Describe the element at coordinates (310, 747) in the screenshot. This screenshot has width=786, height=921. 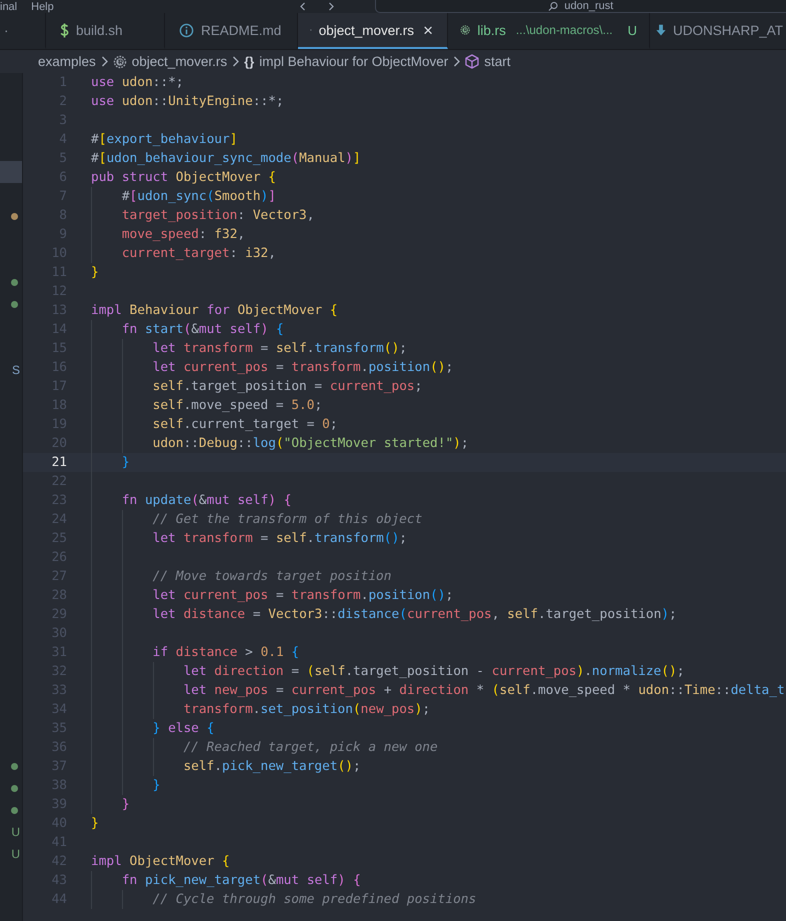
I see `code-line: // Reached target, pick a new one` at that location.